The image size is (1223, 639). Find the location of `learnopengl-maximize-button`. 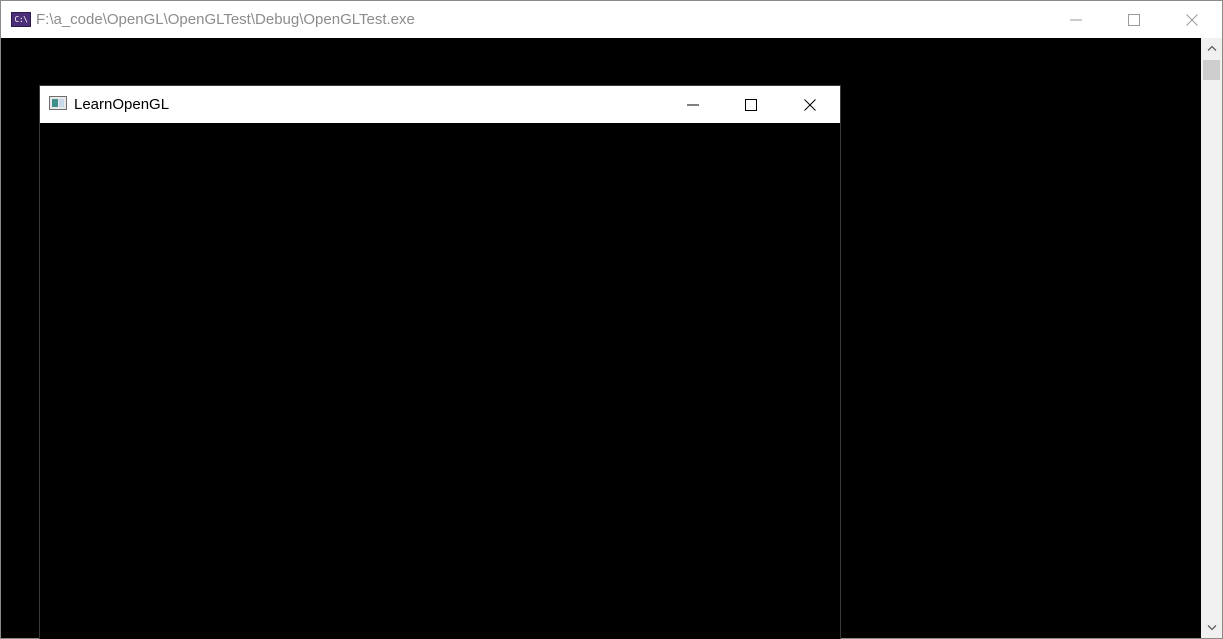

learnopengl-maximize-button is located at coordinates (751, 104).